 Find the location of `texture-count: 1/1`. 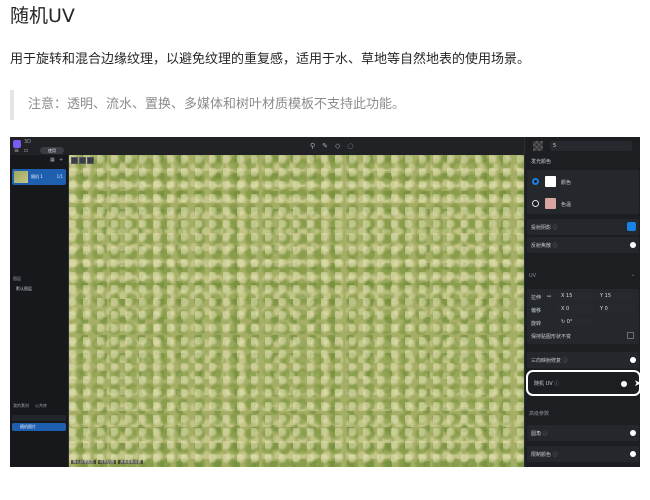

texture-count: 1/1 is located at coordinates (59, 176).